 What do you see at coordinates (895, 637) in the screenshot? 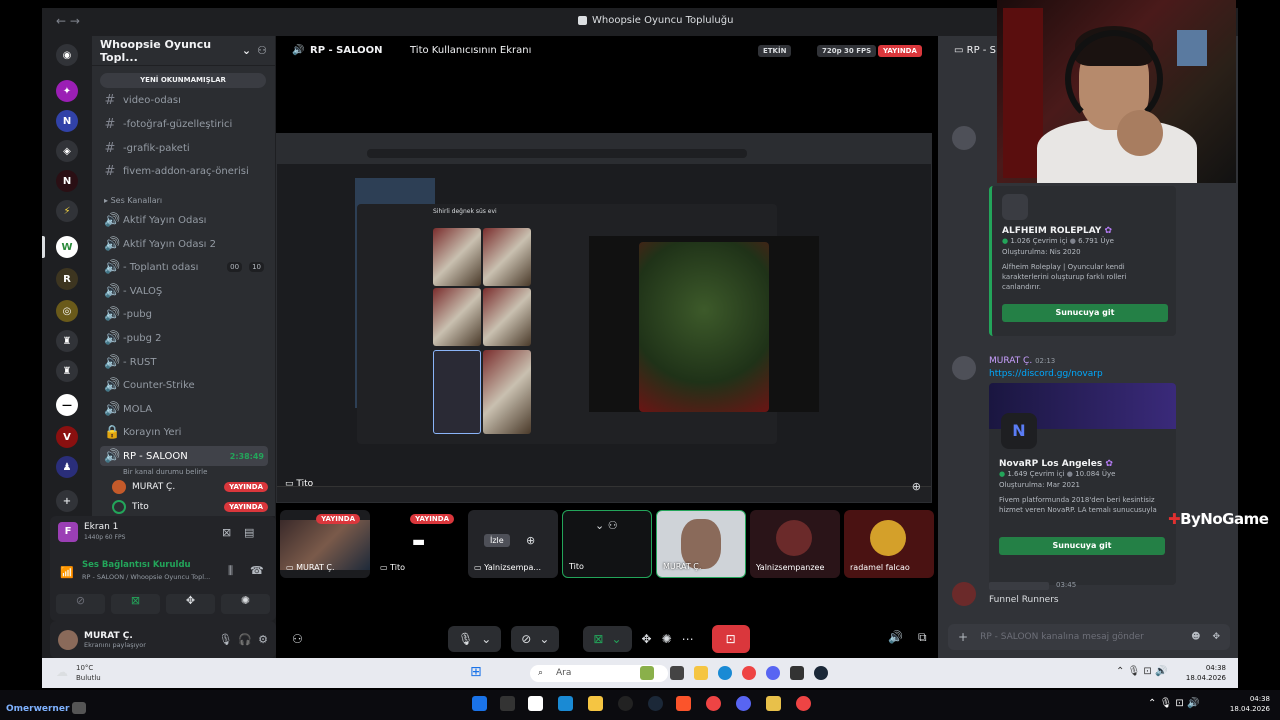
I see `volume-icon: 🔊` at bounding box center [895, 637].